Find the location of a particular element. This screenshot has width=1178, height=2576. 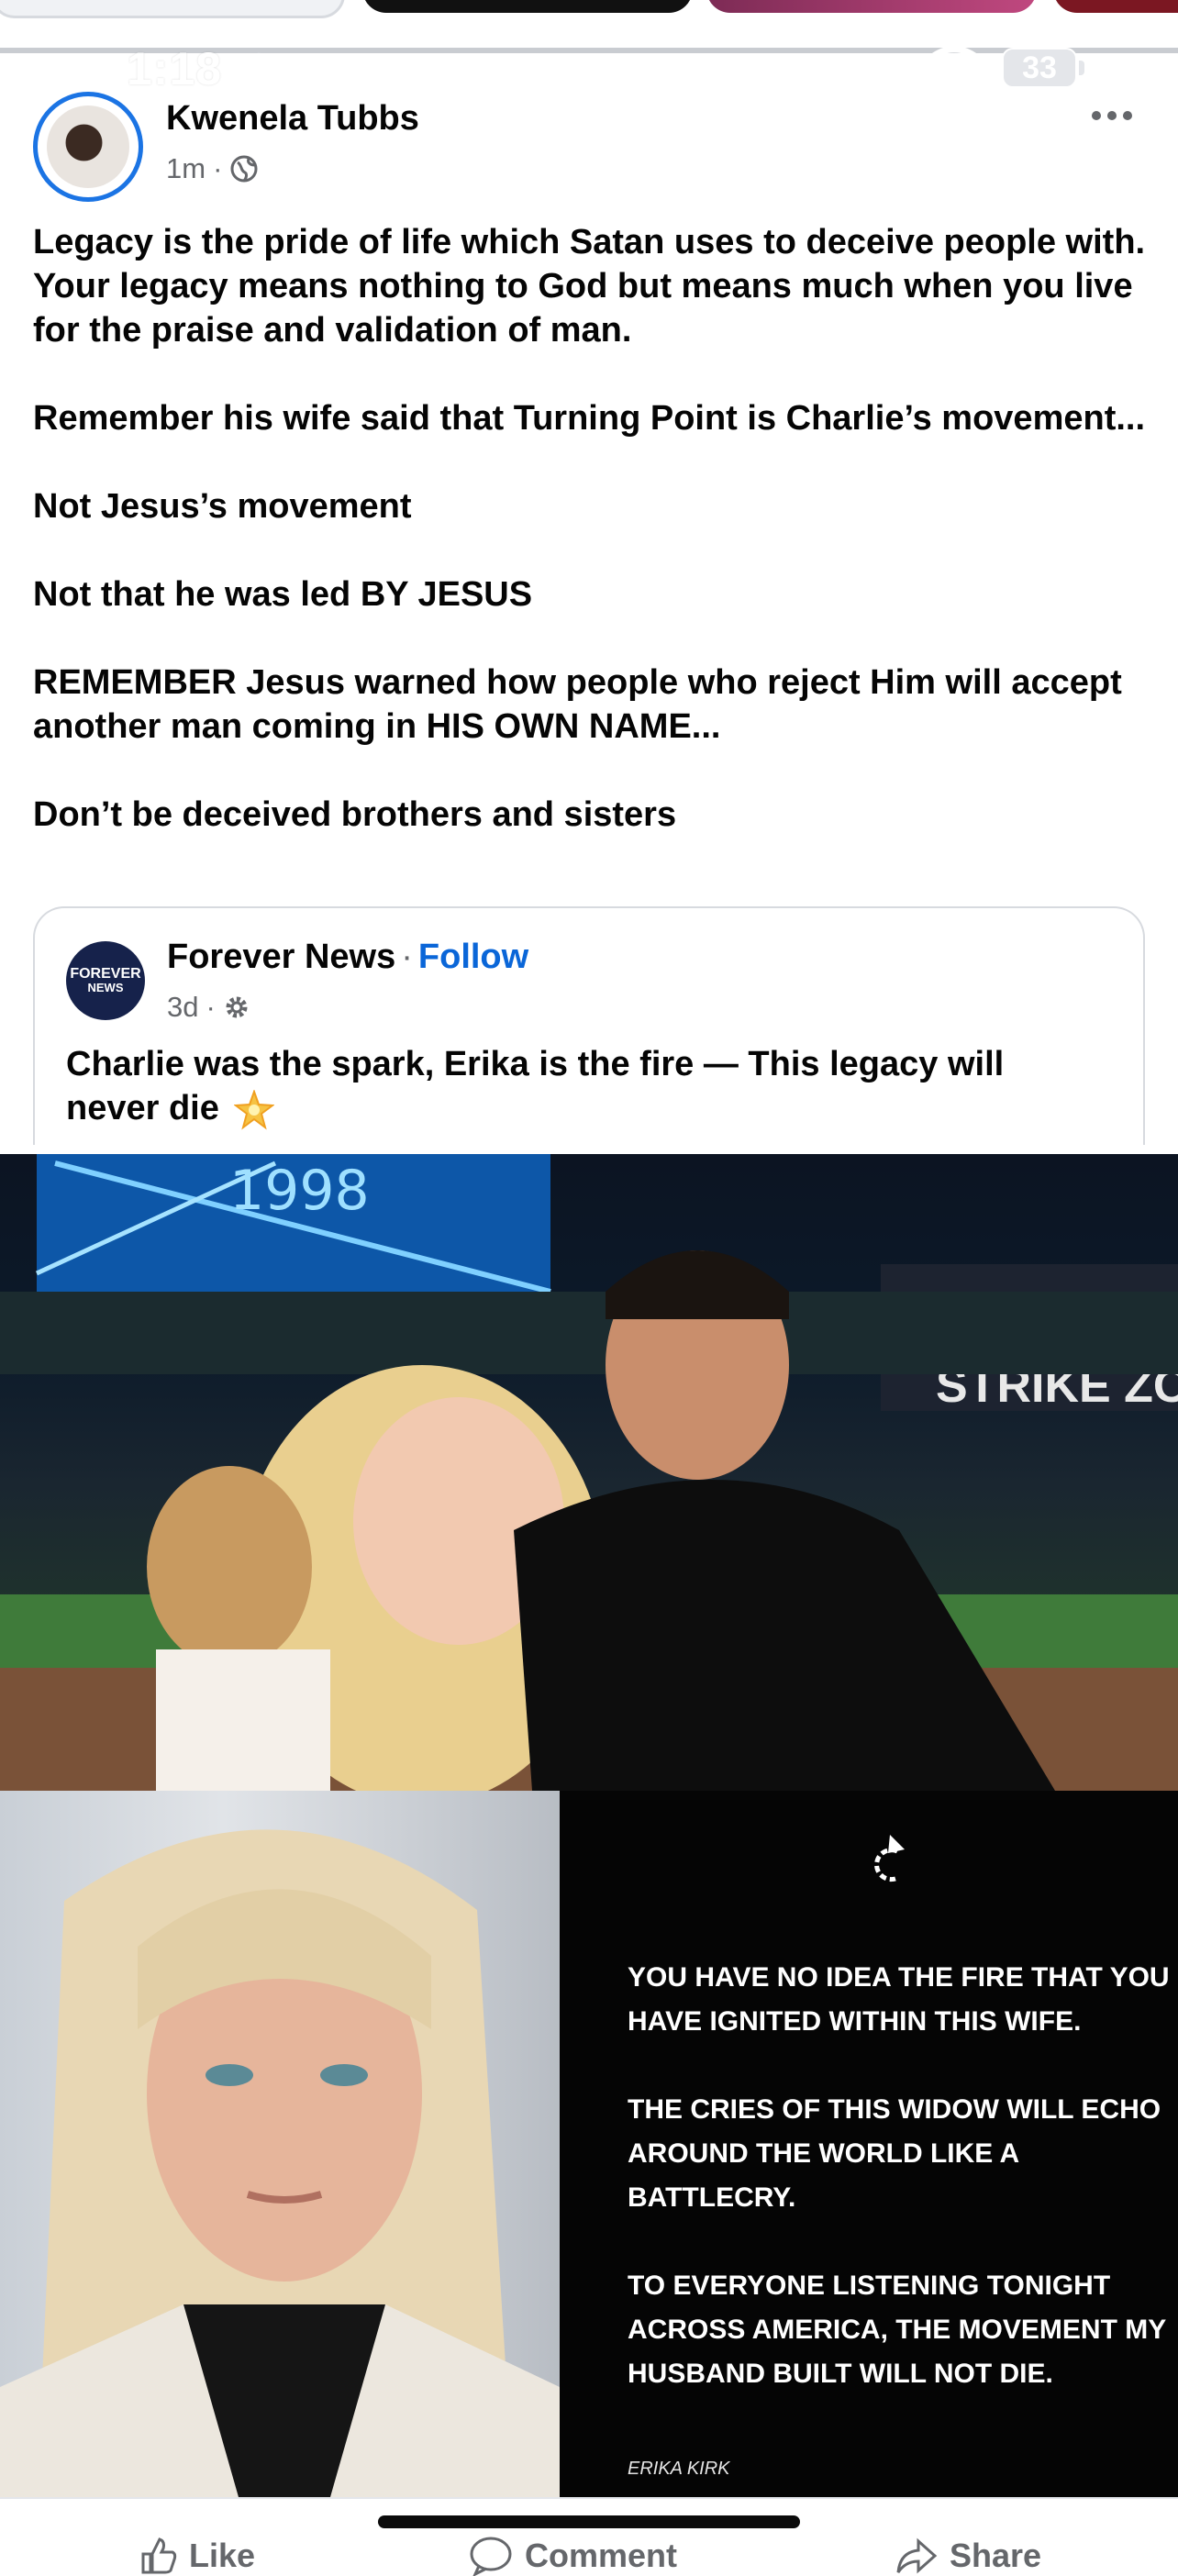

post-paragraph: Not Jesus’s movement is located at coordinates (223, 506).